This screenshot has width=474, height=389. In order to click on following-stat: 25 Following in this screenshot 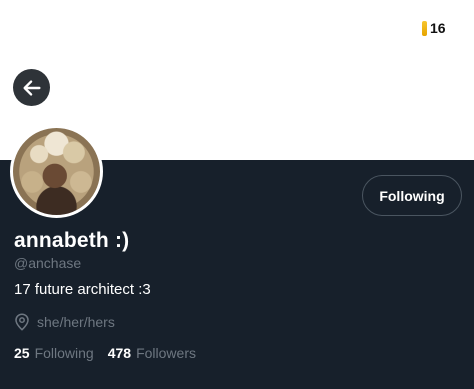, I will do `click(54, 353)`.